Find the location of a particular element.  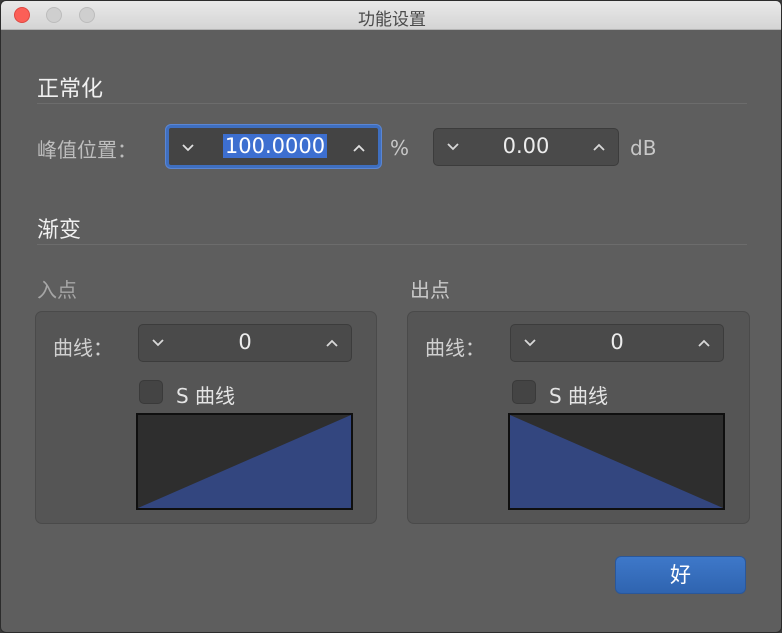

peak-percent-input: 100.0000 is located at coordinates (275, 146).